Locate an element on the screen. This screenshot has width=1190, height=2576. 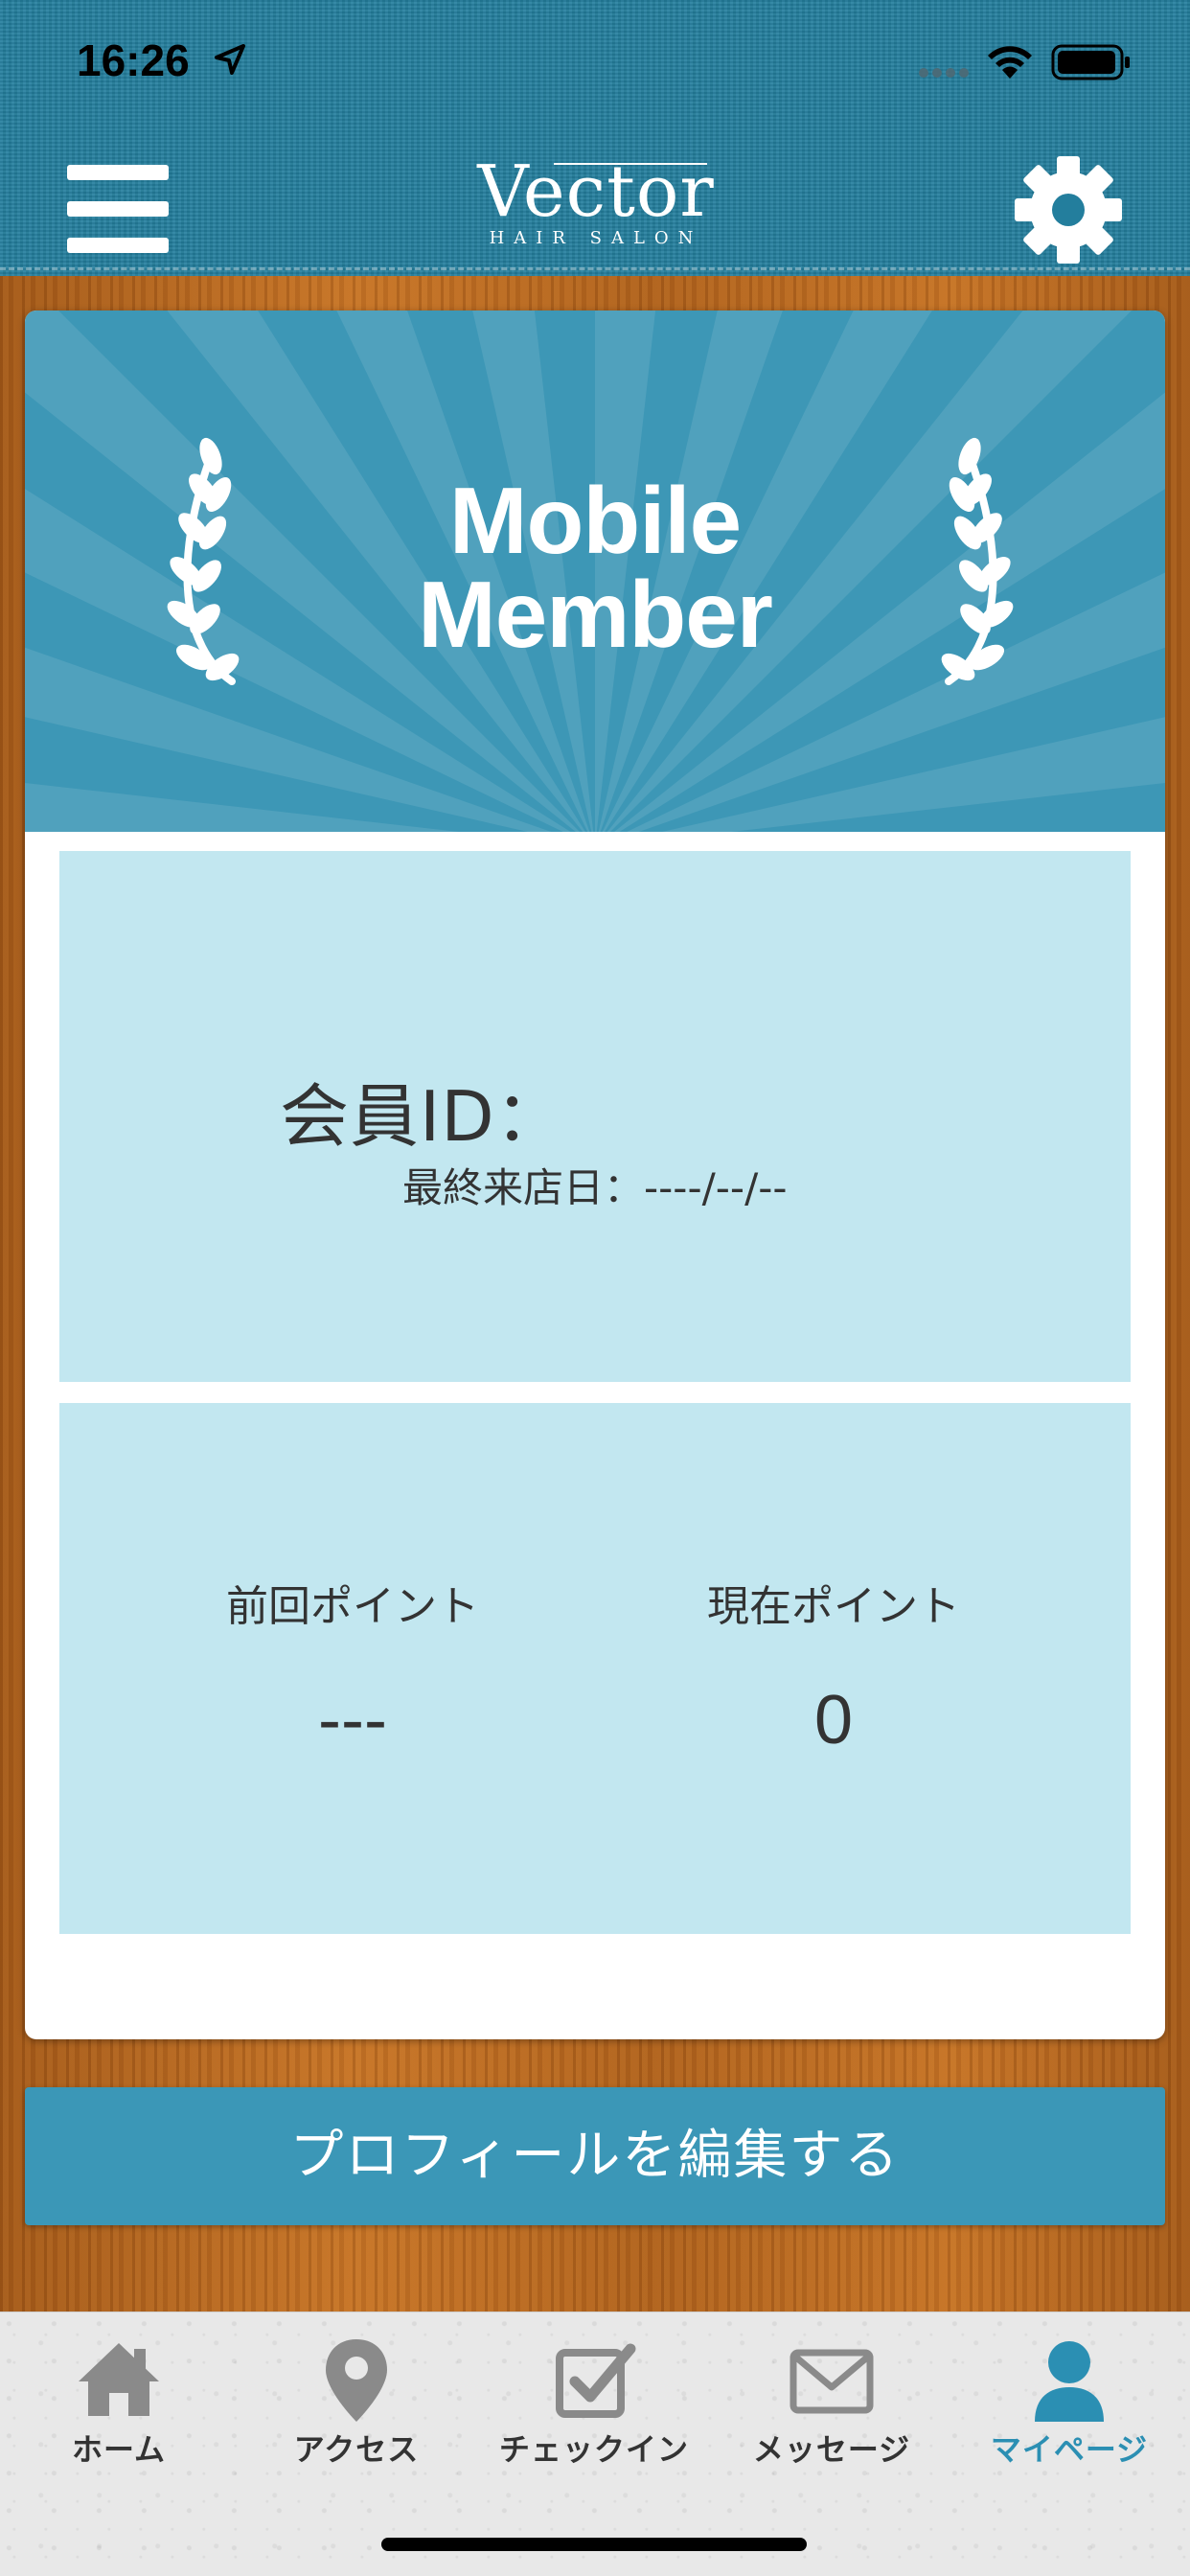
tab-checkin-label: チェックイン is located at coordinates (593, 2449).